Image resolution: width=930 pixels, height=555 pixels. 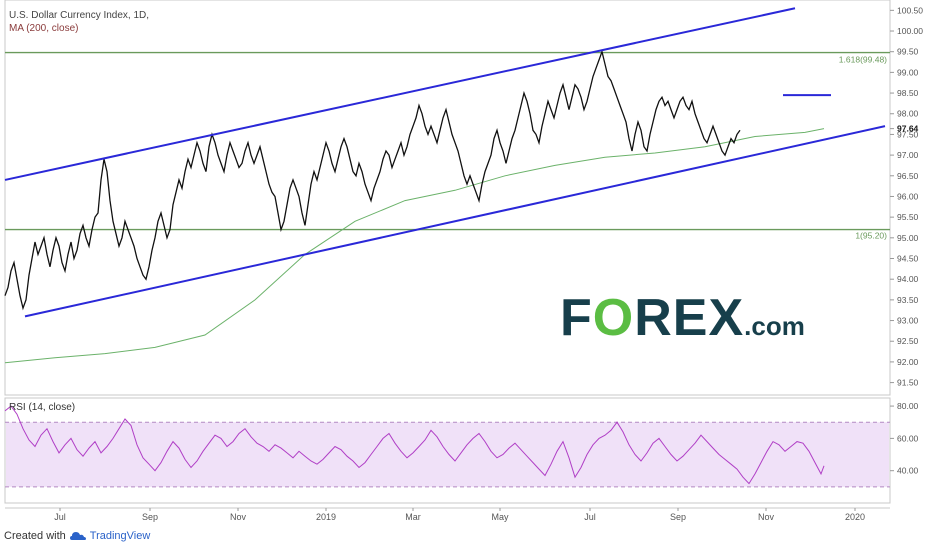 What do you see at coordinates (35, 536) in the screenshot?
I see `footer-prefix: Created with` at bounding box center [35, 536].